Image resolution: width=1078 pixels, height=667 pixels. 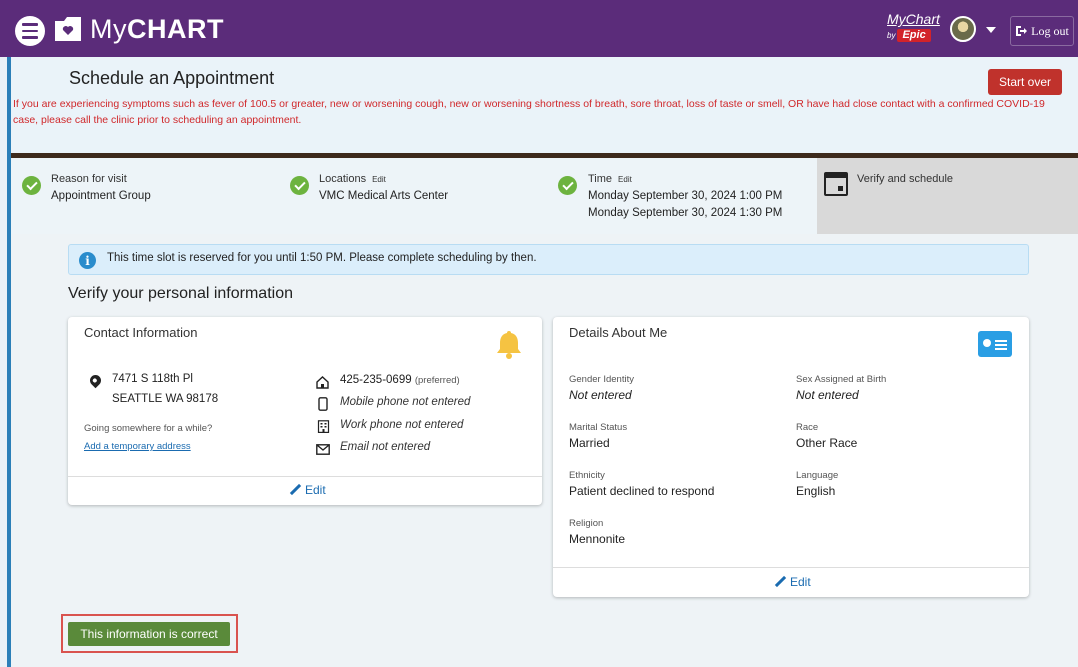 I want to click on logout-label: Log out, so click(x=1050, y=30).